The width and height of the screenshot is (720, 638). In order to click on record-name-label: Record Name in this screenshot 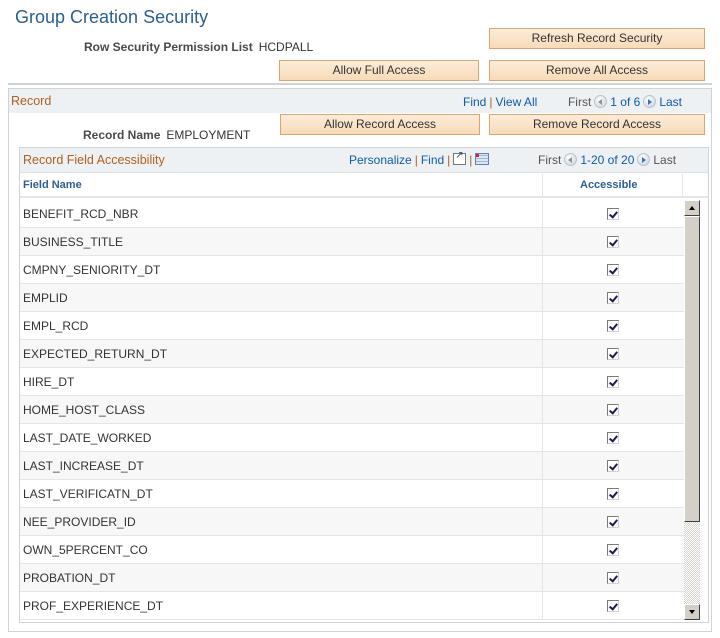, I will do `click(122, 135)`.